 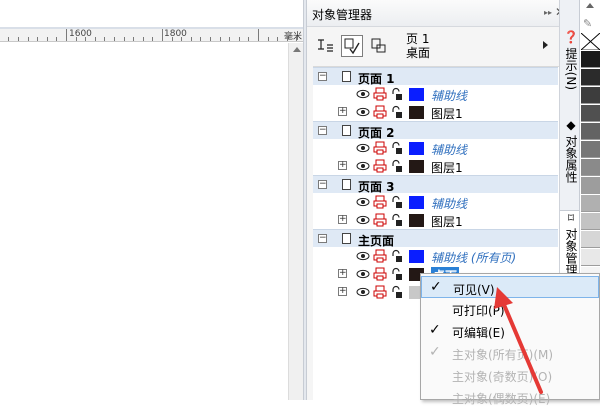 I want to click on flyout-arrow-icon, so click(x=545, y=45).